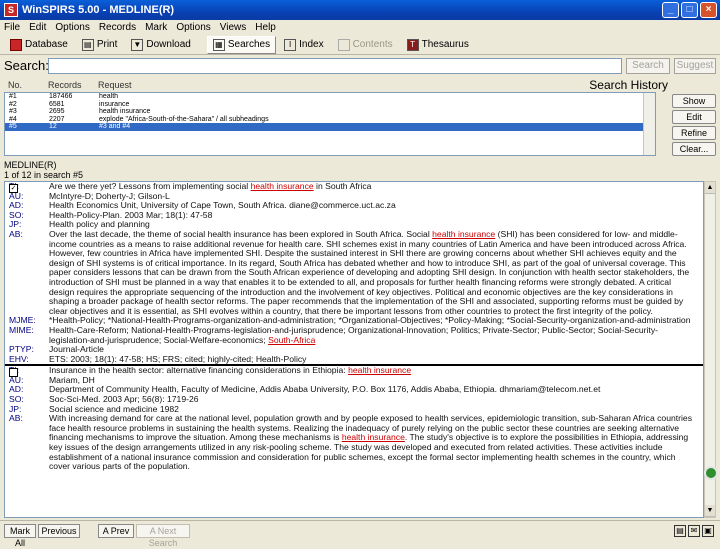 This screenshot has height=549, width=720. Describe the element at coordinates (649, 124) in the screenshot. I see `history-scrollbar` at that location.